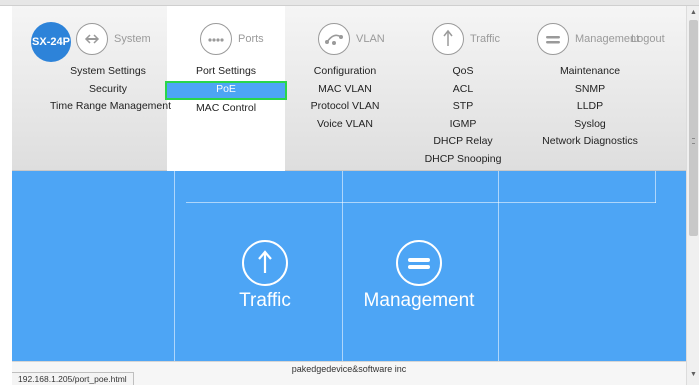  Describe the element at coordinates (110, 107) in the screenshot. I see `menu-item-time-range-management: Time Range Management` at that location.